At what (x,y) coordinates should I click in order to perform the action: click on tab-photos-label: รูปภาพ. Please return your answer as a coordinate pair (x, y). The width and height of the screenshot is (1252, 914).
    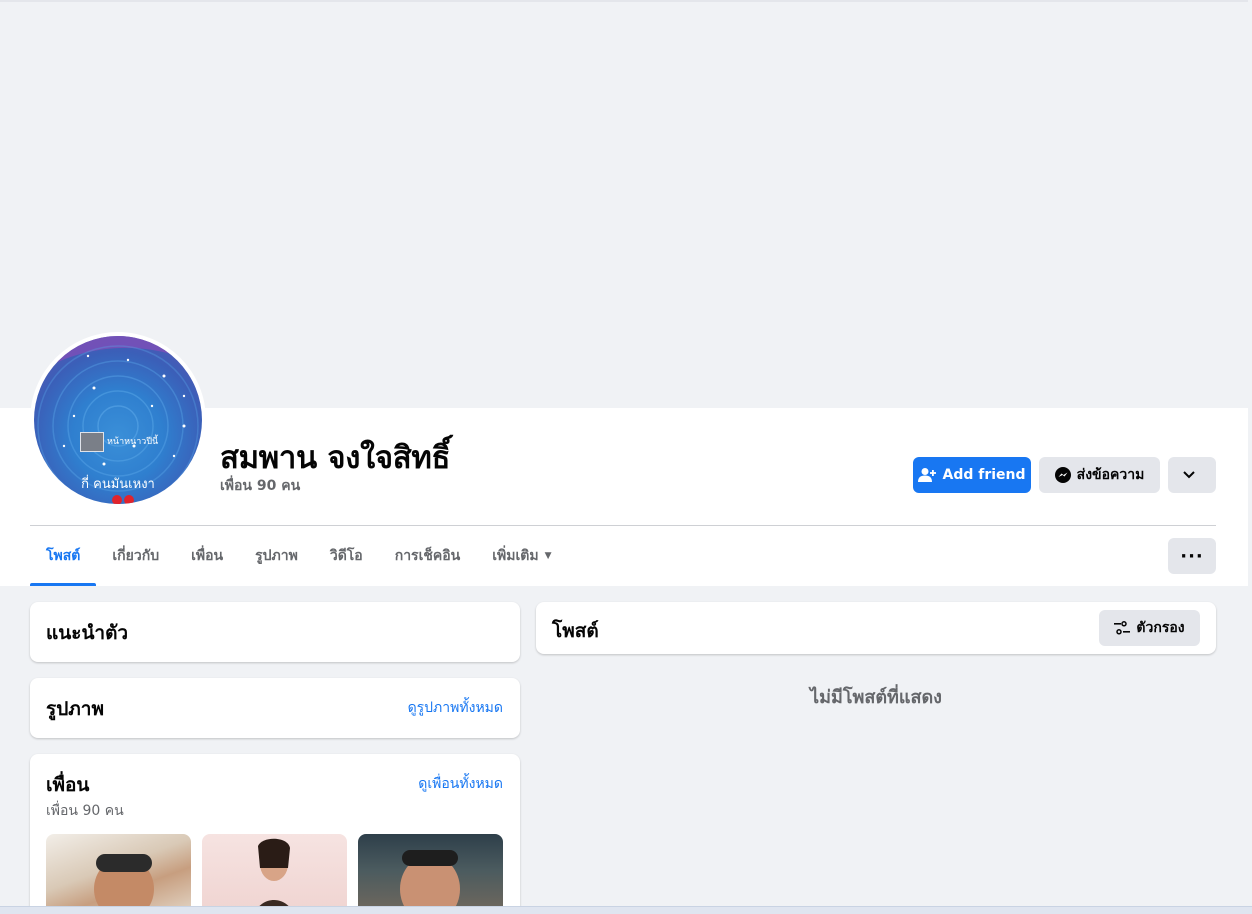
    Looking at the image, I should click on (276, 556).